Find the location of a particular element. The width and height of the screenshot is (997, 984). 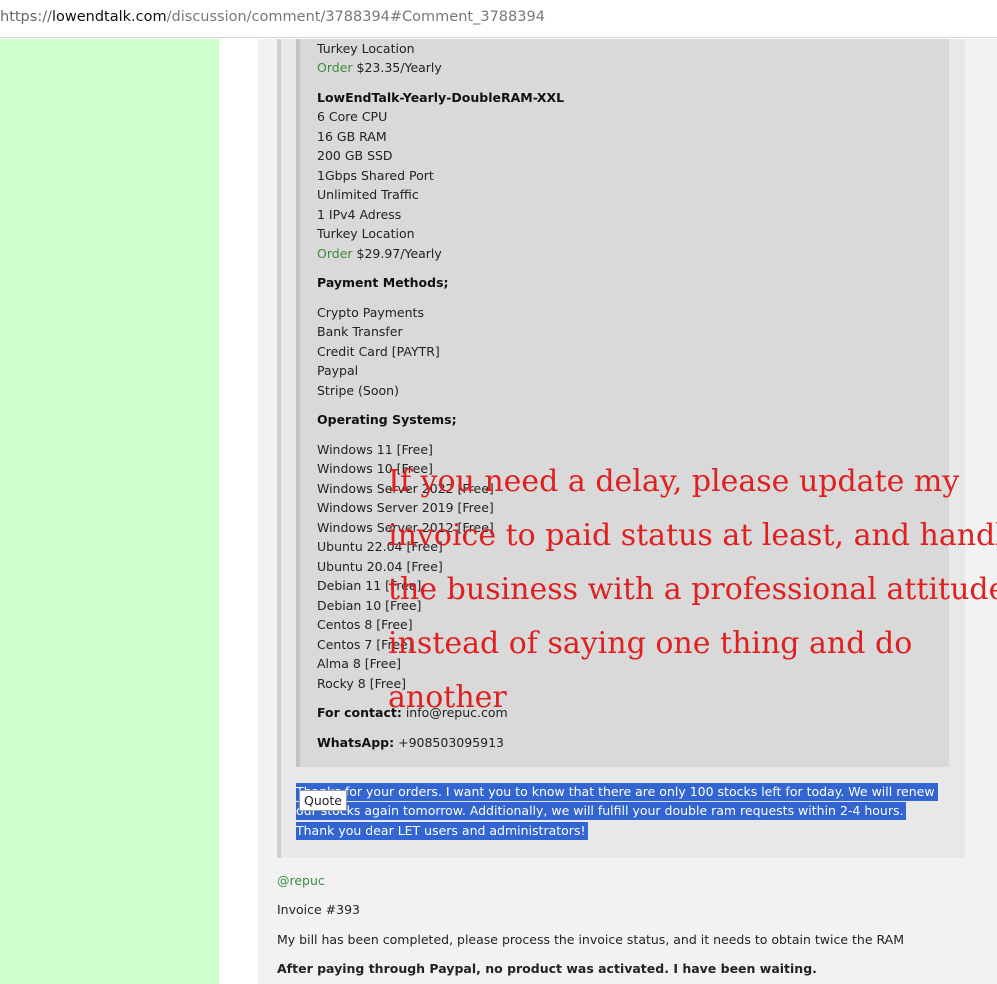

payment-item: Stripe (Soon) is located at coordinates (358, 390).